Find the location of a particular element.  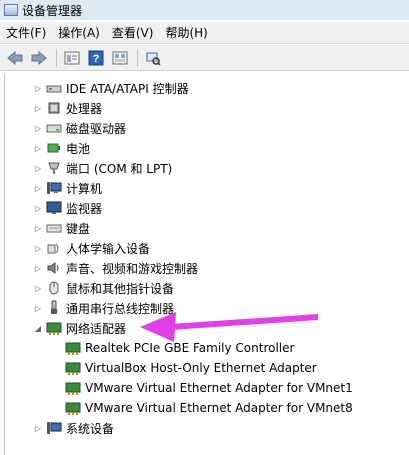

tree-item-realtek: Realtek PCIe GBE Family Controller is located at coordinates (179, 348).